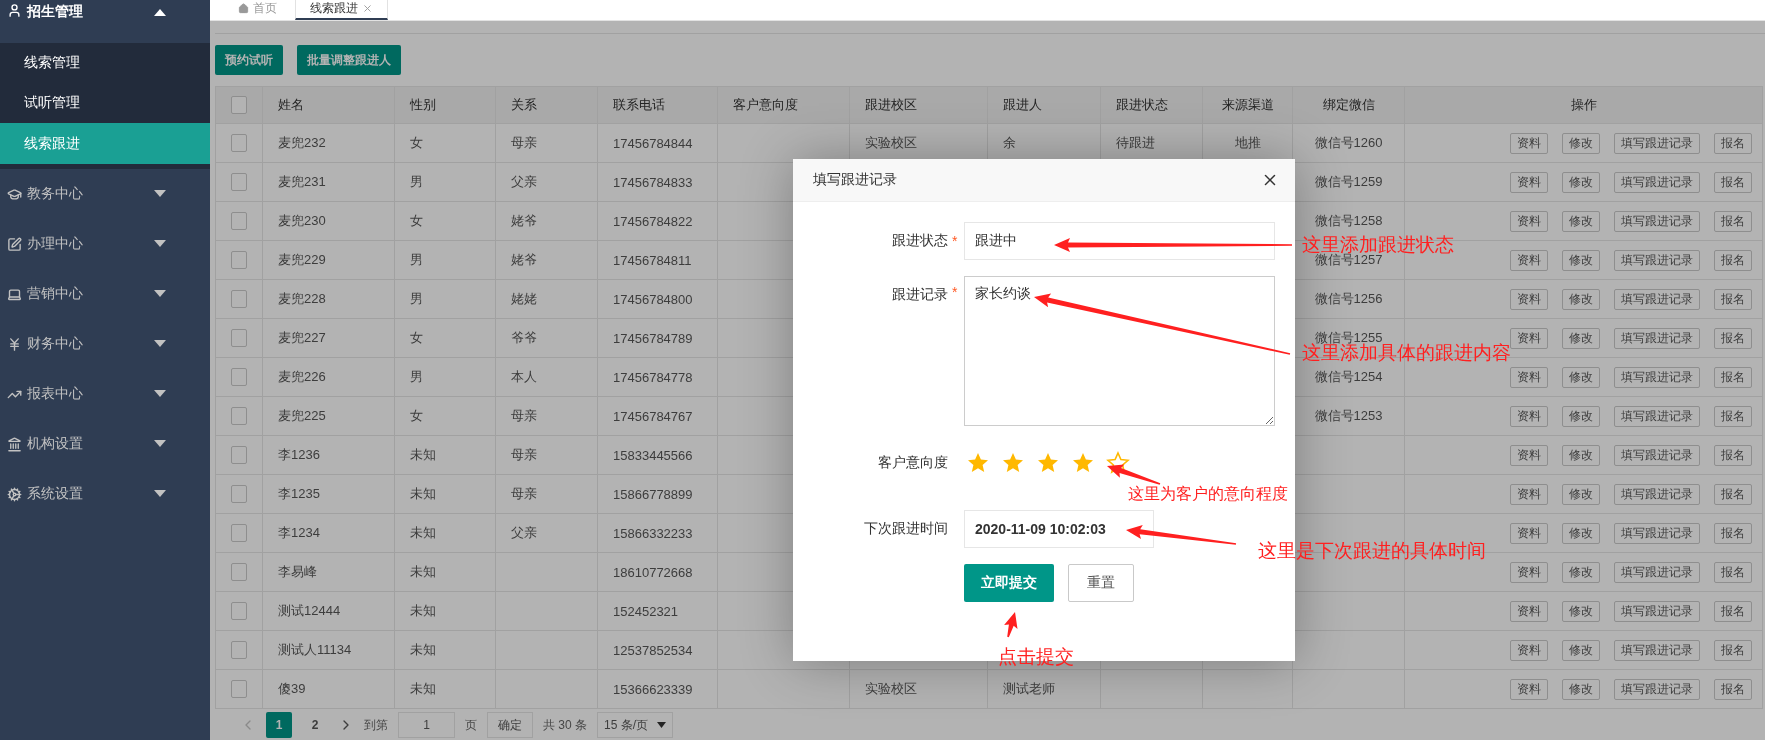  What do you see at coordinates (105, 444) in the screenshot?
I see `sidebar-item: 机构设置` at bounding box center [105, 444].